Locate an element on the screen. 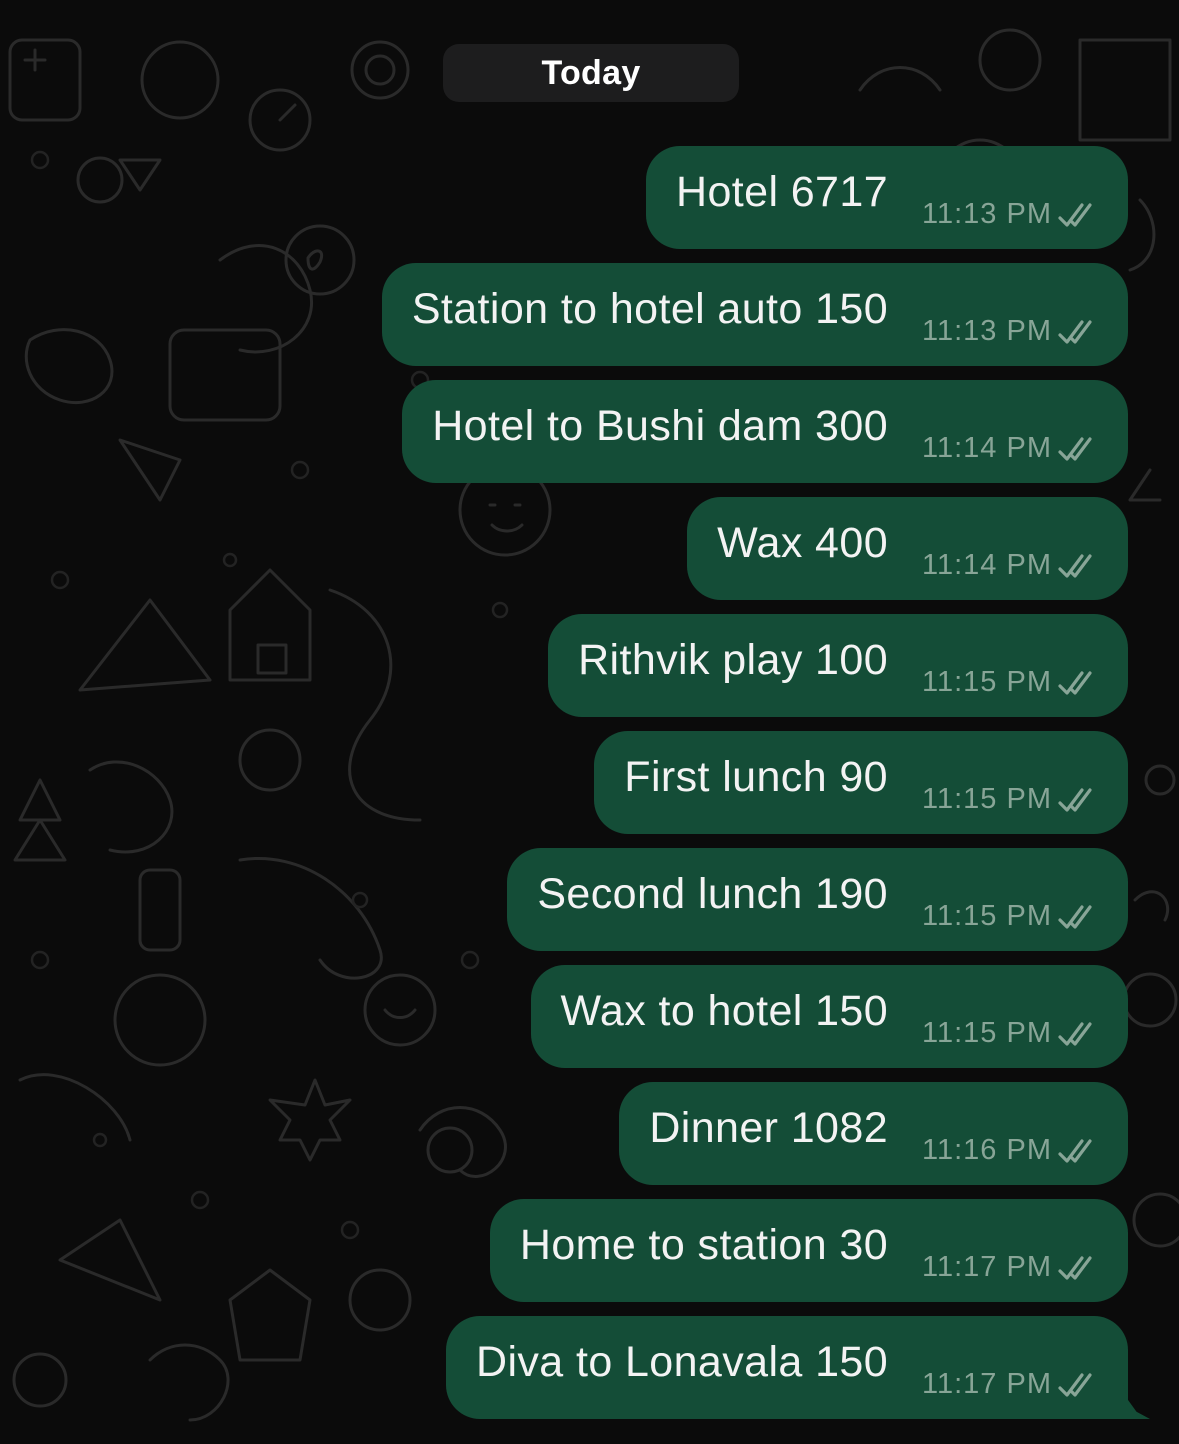 The width and height of the screenshot is (1179, 1444). message-bubble: Home to station 30 11:17 PM is located at coordinates (808, 1250).